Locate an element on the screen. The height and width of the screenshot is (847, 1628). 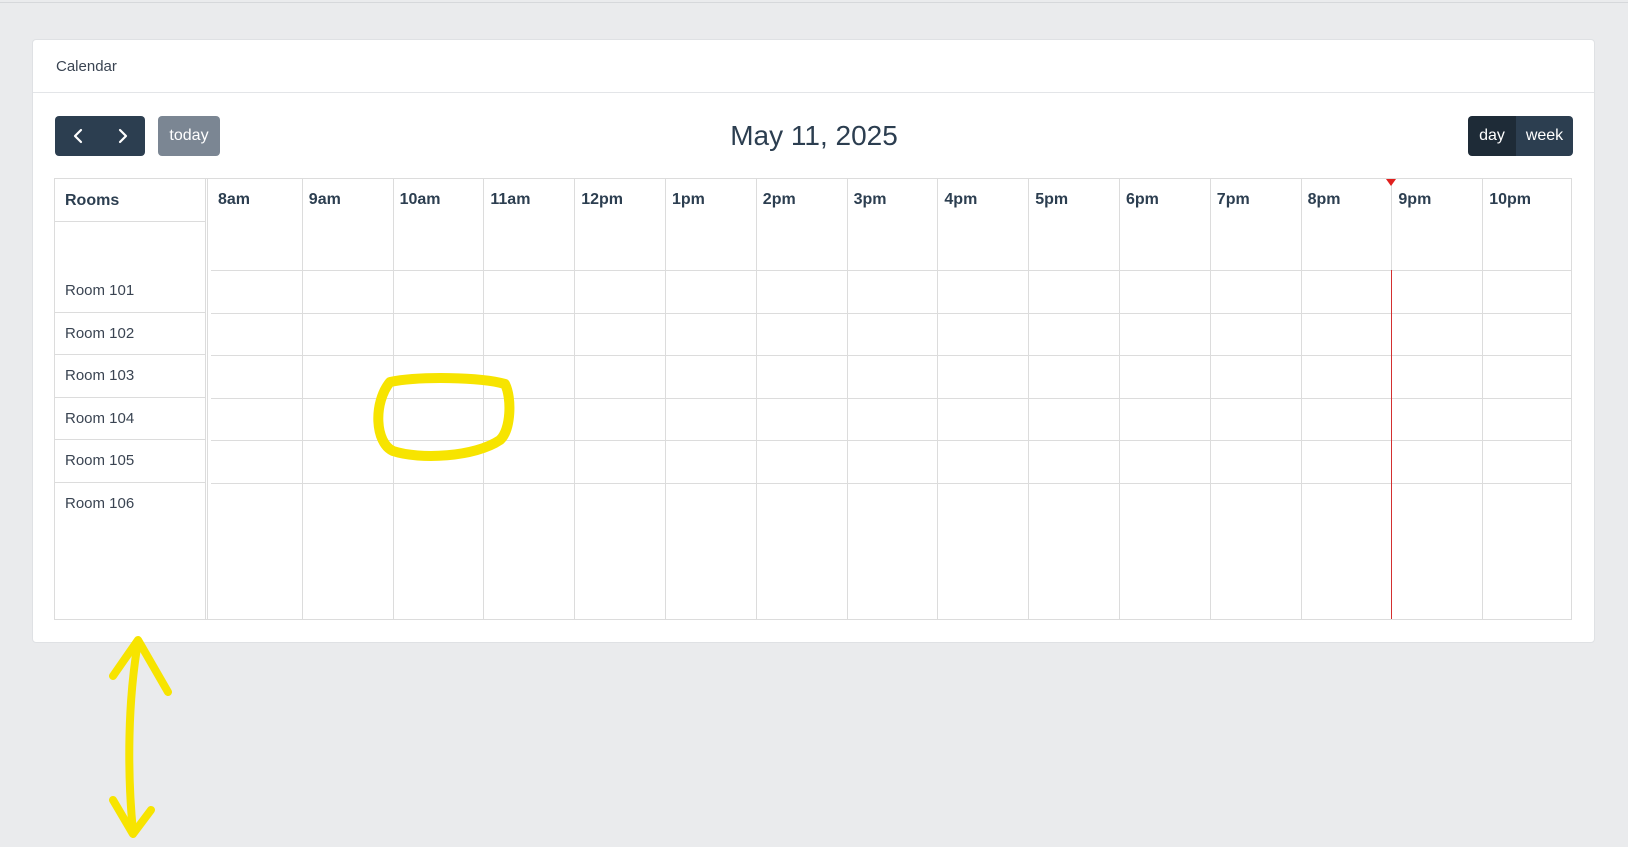
slot-label: 4pm is located at coordinates (961, 199).